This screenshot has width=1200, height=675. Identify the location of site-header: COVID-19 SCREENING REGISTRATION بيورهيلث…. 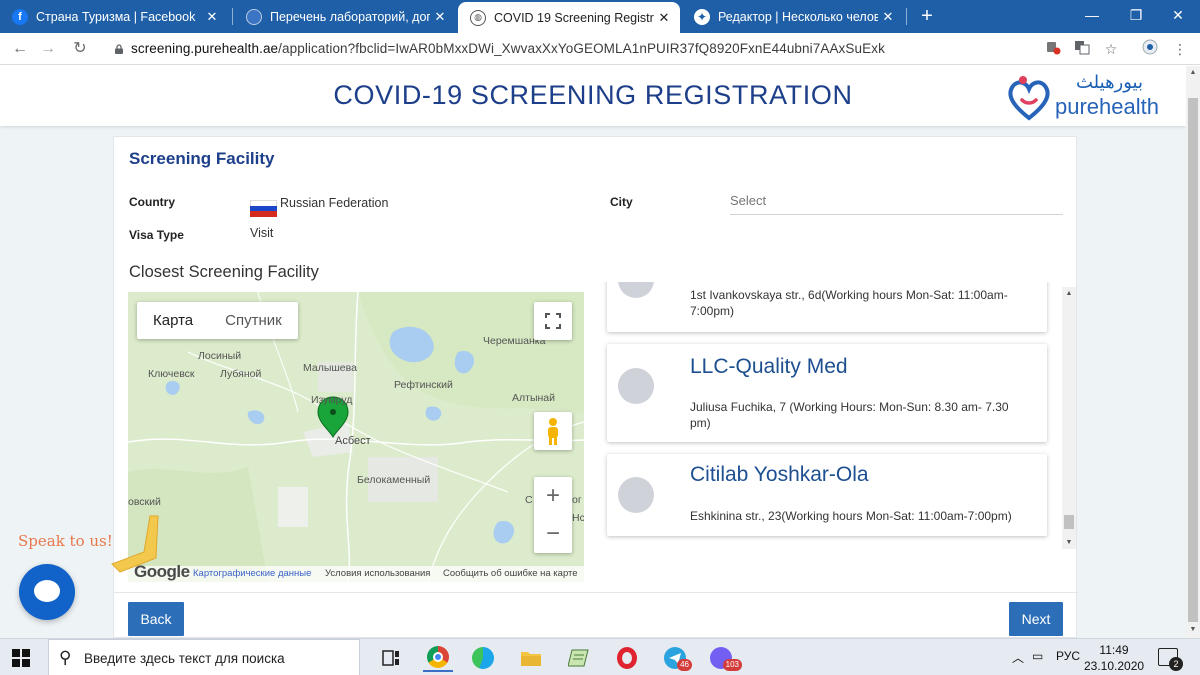
(593, 96).